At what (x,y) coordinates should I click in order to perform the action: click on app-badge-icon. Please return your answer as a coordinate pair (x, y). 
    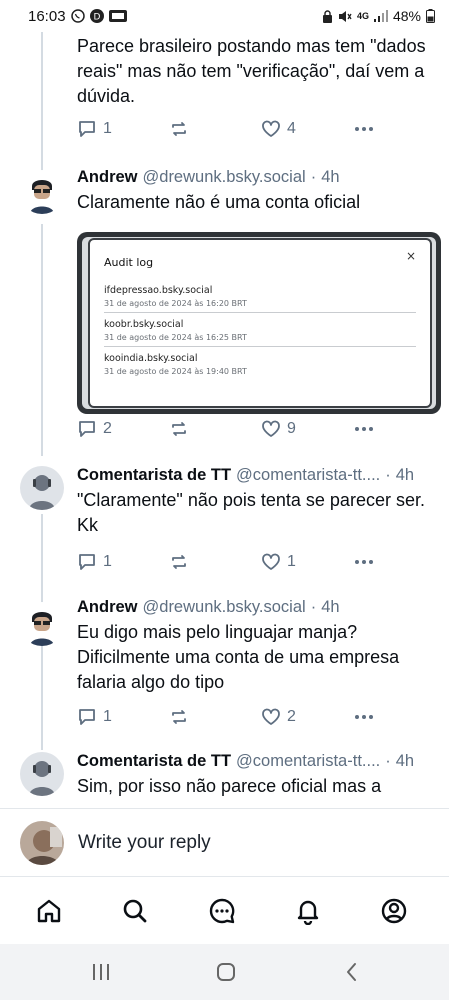
    Looking at the image, I should click on (117, 16).